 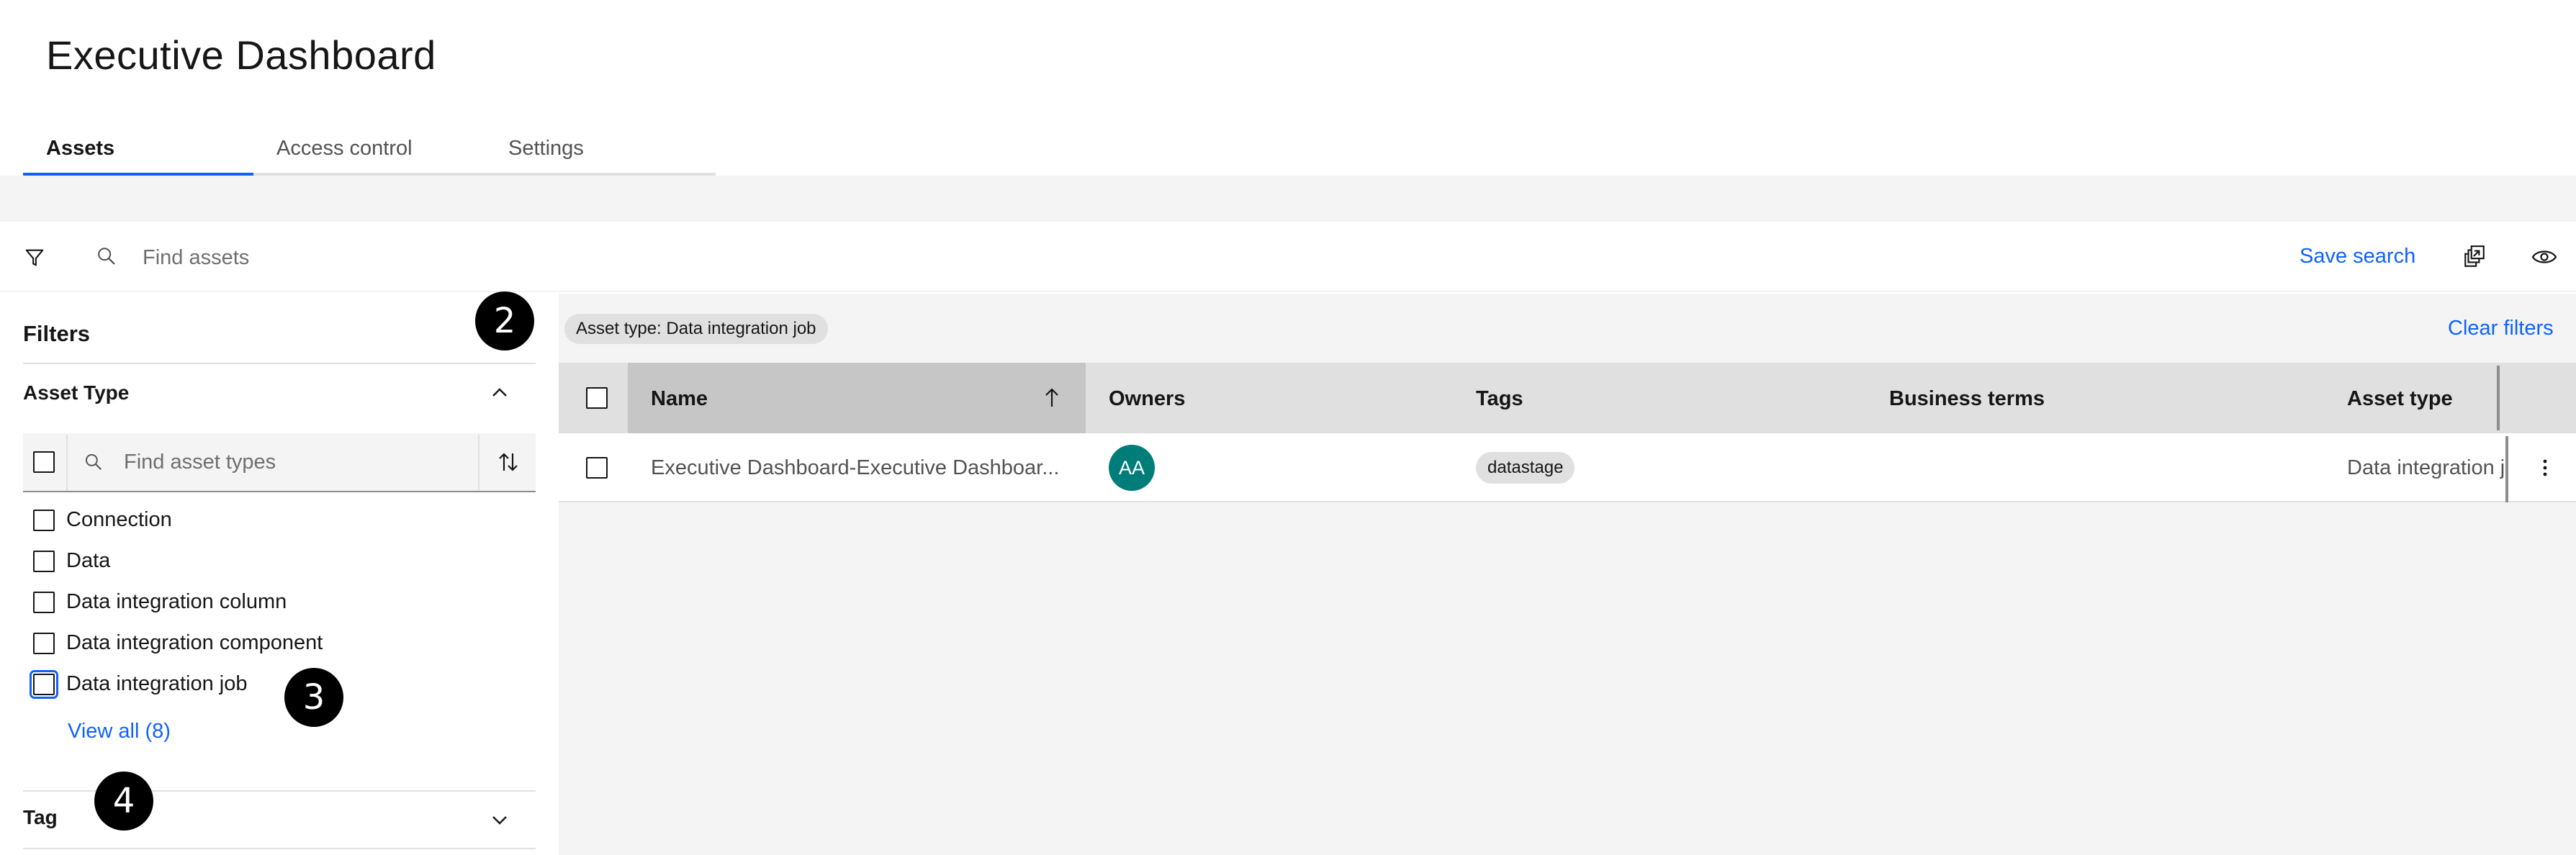 What do you see at coordinates (119, 732) in the screenshot?
I see `view-all-asset-types-link: View all (8)` at bounding box center [119, 732].